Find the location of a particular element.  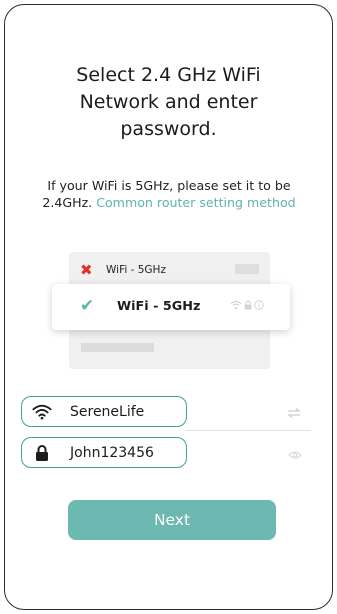

ssid-field: SereneLife is located at coordinates (104, 411).